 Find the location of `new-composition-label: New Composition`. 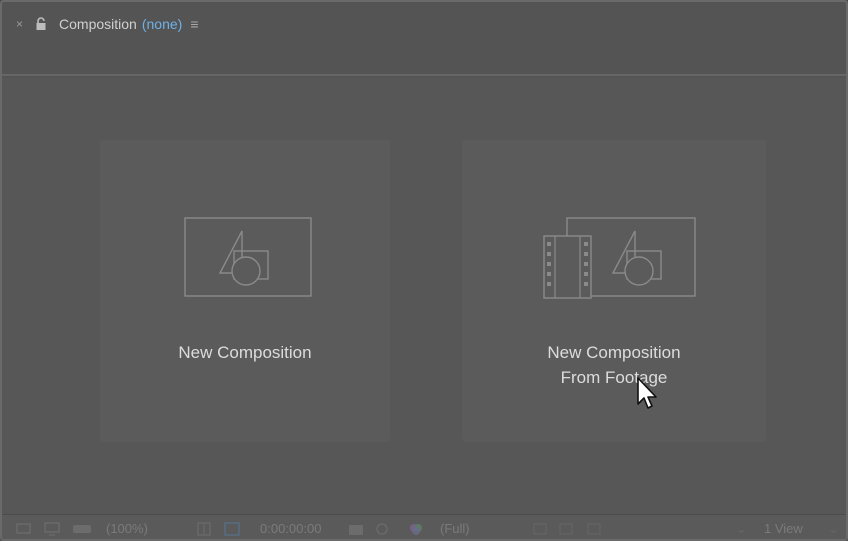

new-composition-label: New Composition is located at coordinates (245, 352).